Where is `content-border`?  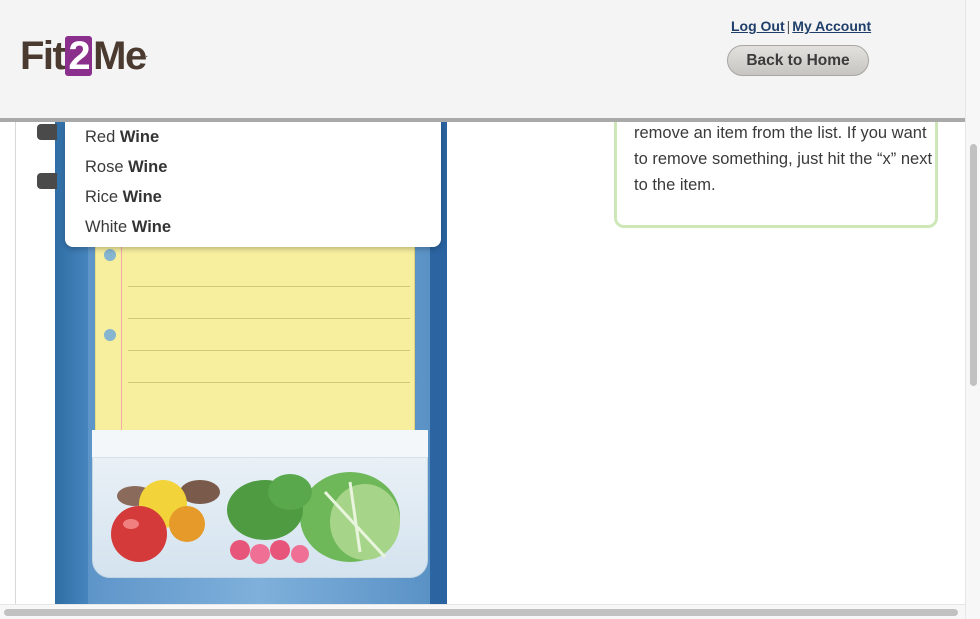 content-border is located at coordinates (15, 364).